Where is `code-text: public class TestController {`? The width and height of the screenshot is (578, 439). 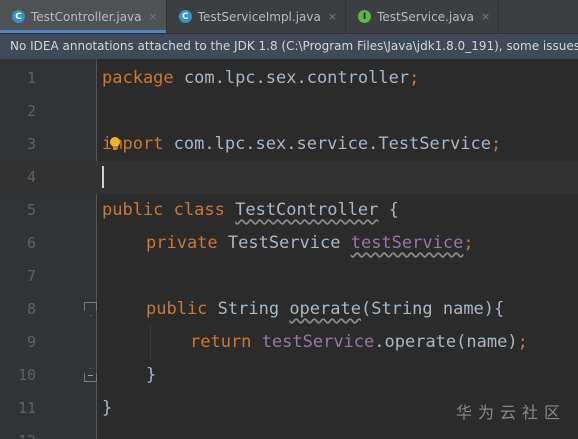 code-text: public class TestController { is located at coordinates (250, 210).